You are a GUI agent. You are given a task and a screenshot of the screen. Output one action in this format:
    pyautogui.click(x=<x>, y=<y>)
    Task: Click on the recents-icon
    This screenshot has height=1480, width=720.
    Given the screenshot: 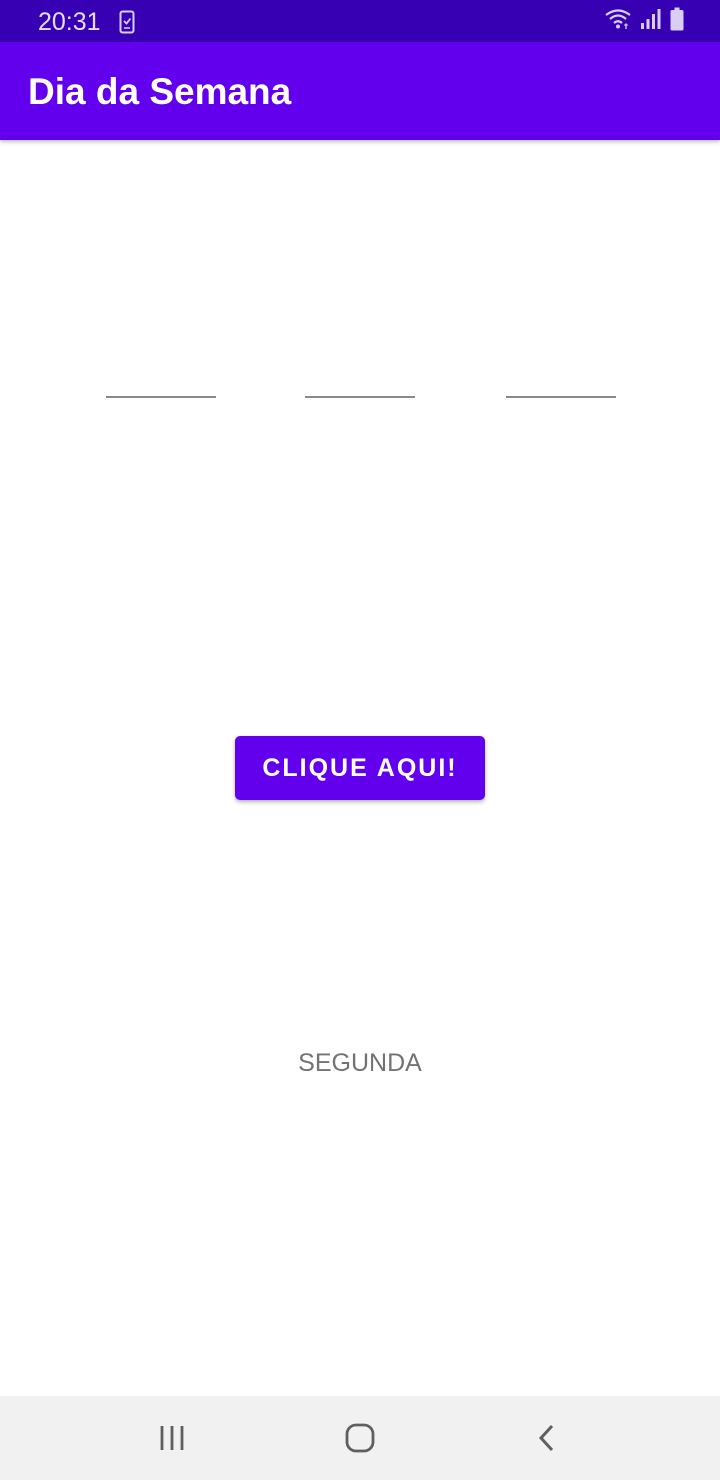 What is the action you would take?
    pyautogui.click(x=172, y=1438)
    